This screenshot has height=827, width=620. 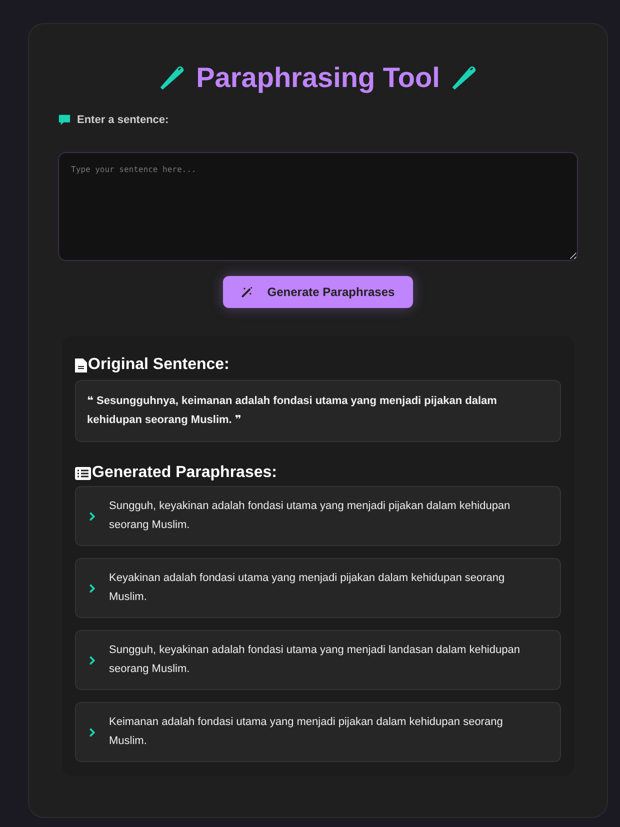 What do you see at coordinates (159, 365) in the screenshot?
I see `section-heading: Original Sentence:` at bounding box center [159, 365].